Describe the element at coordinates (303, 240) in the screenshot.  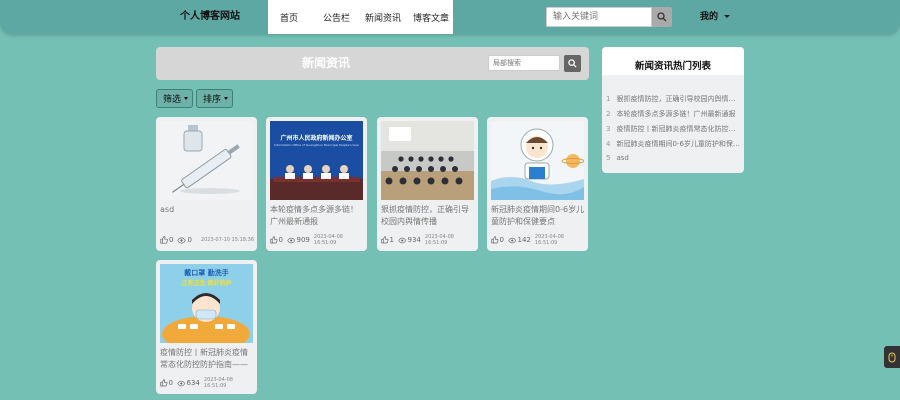
I see `view-count: 909` at that location.